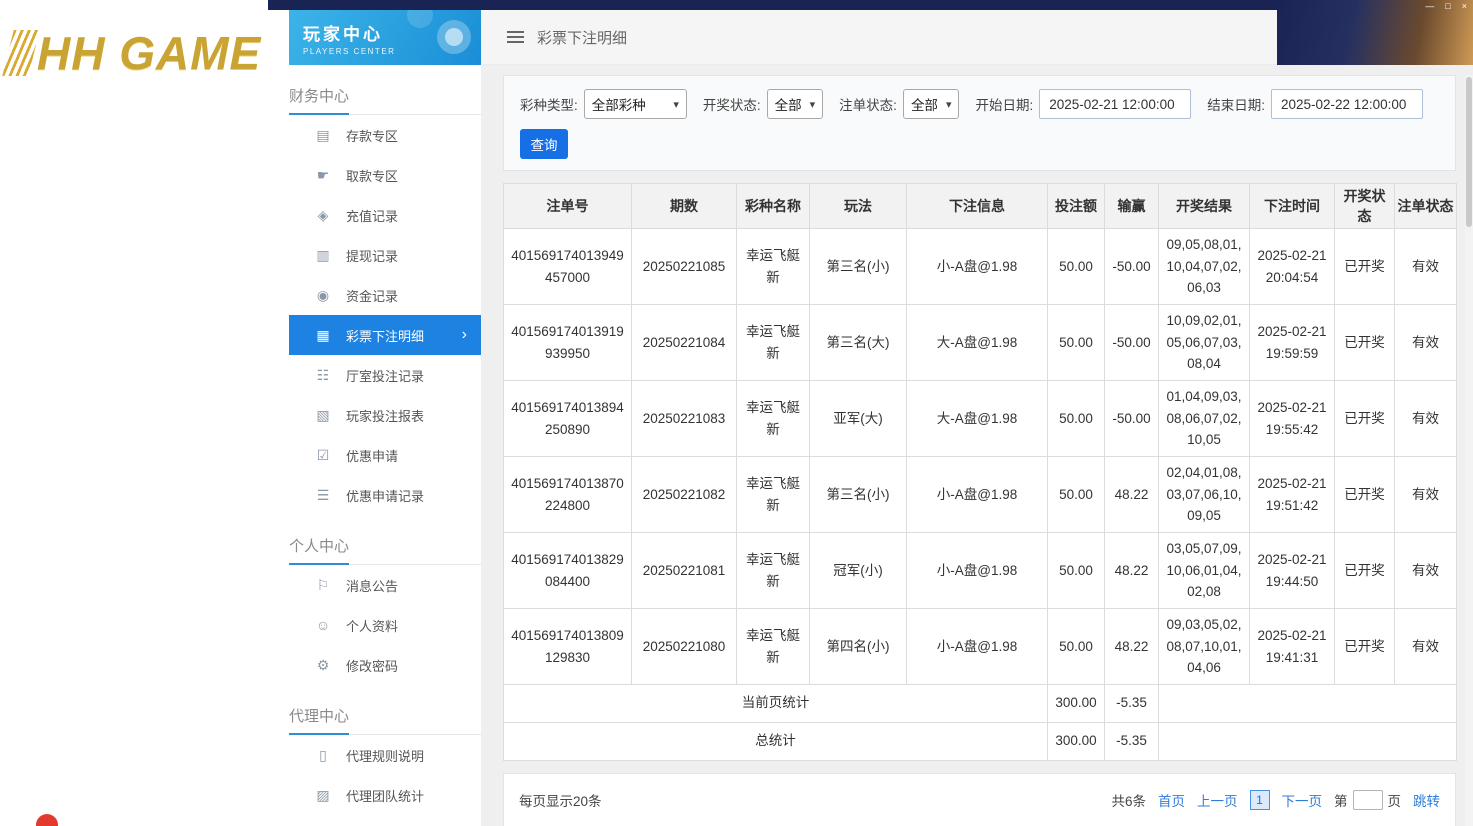 Image resolution: width=1473 pixels, height=826 pixels. Describe the element at coordinates (1259, 800) in the screenshot. I see `current-page-button: 1` at that location.